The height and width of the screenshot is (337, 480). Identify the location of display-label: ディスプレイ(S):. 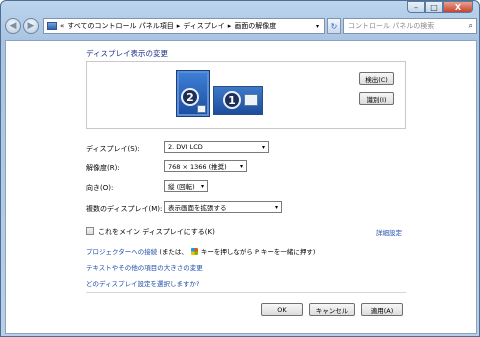
(113, 149).